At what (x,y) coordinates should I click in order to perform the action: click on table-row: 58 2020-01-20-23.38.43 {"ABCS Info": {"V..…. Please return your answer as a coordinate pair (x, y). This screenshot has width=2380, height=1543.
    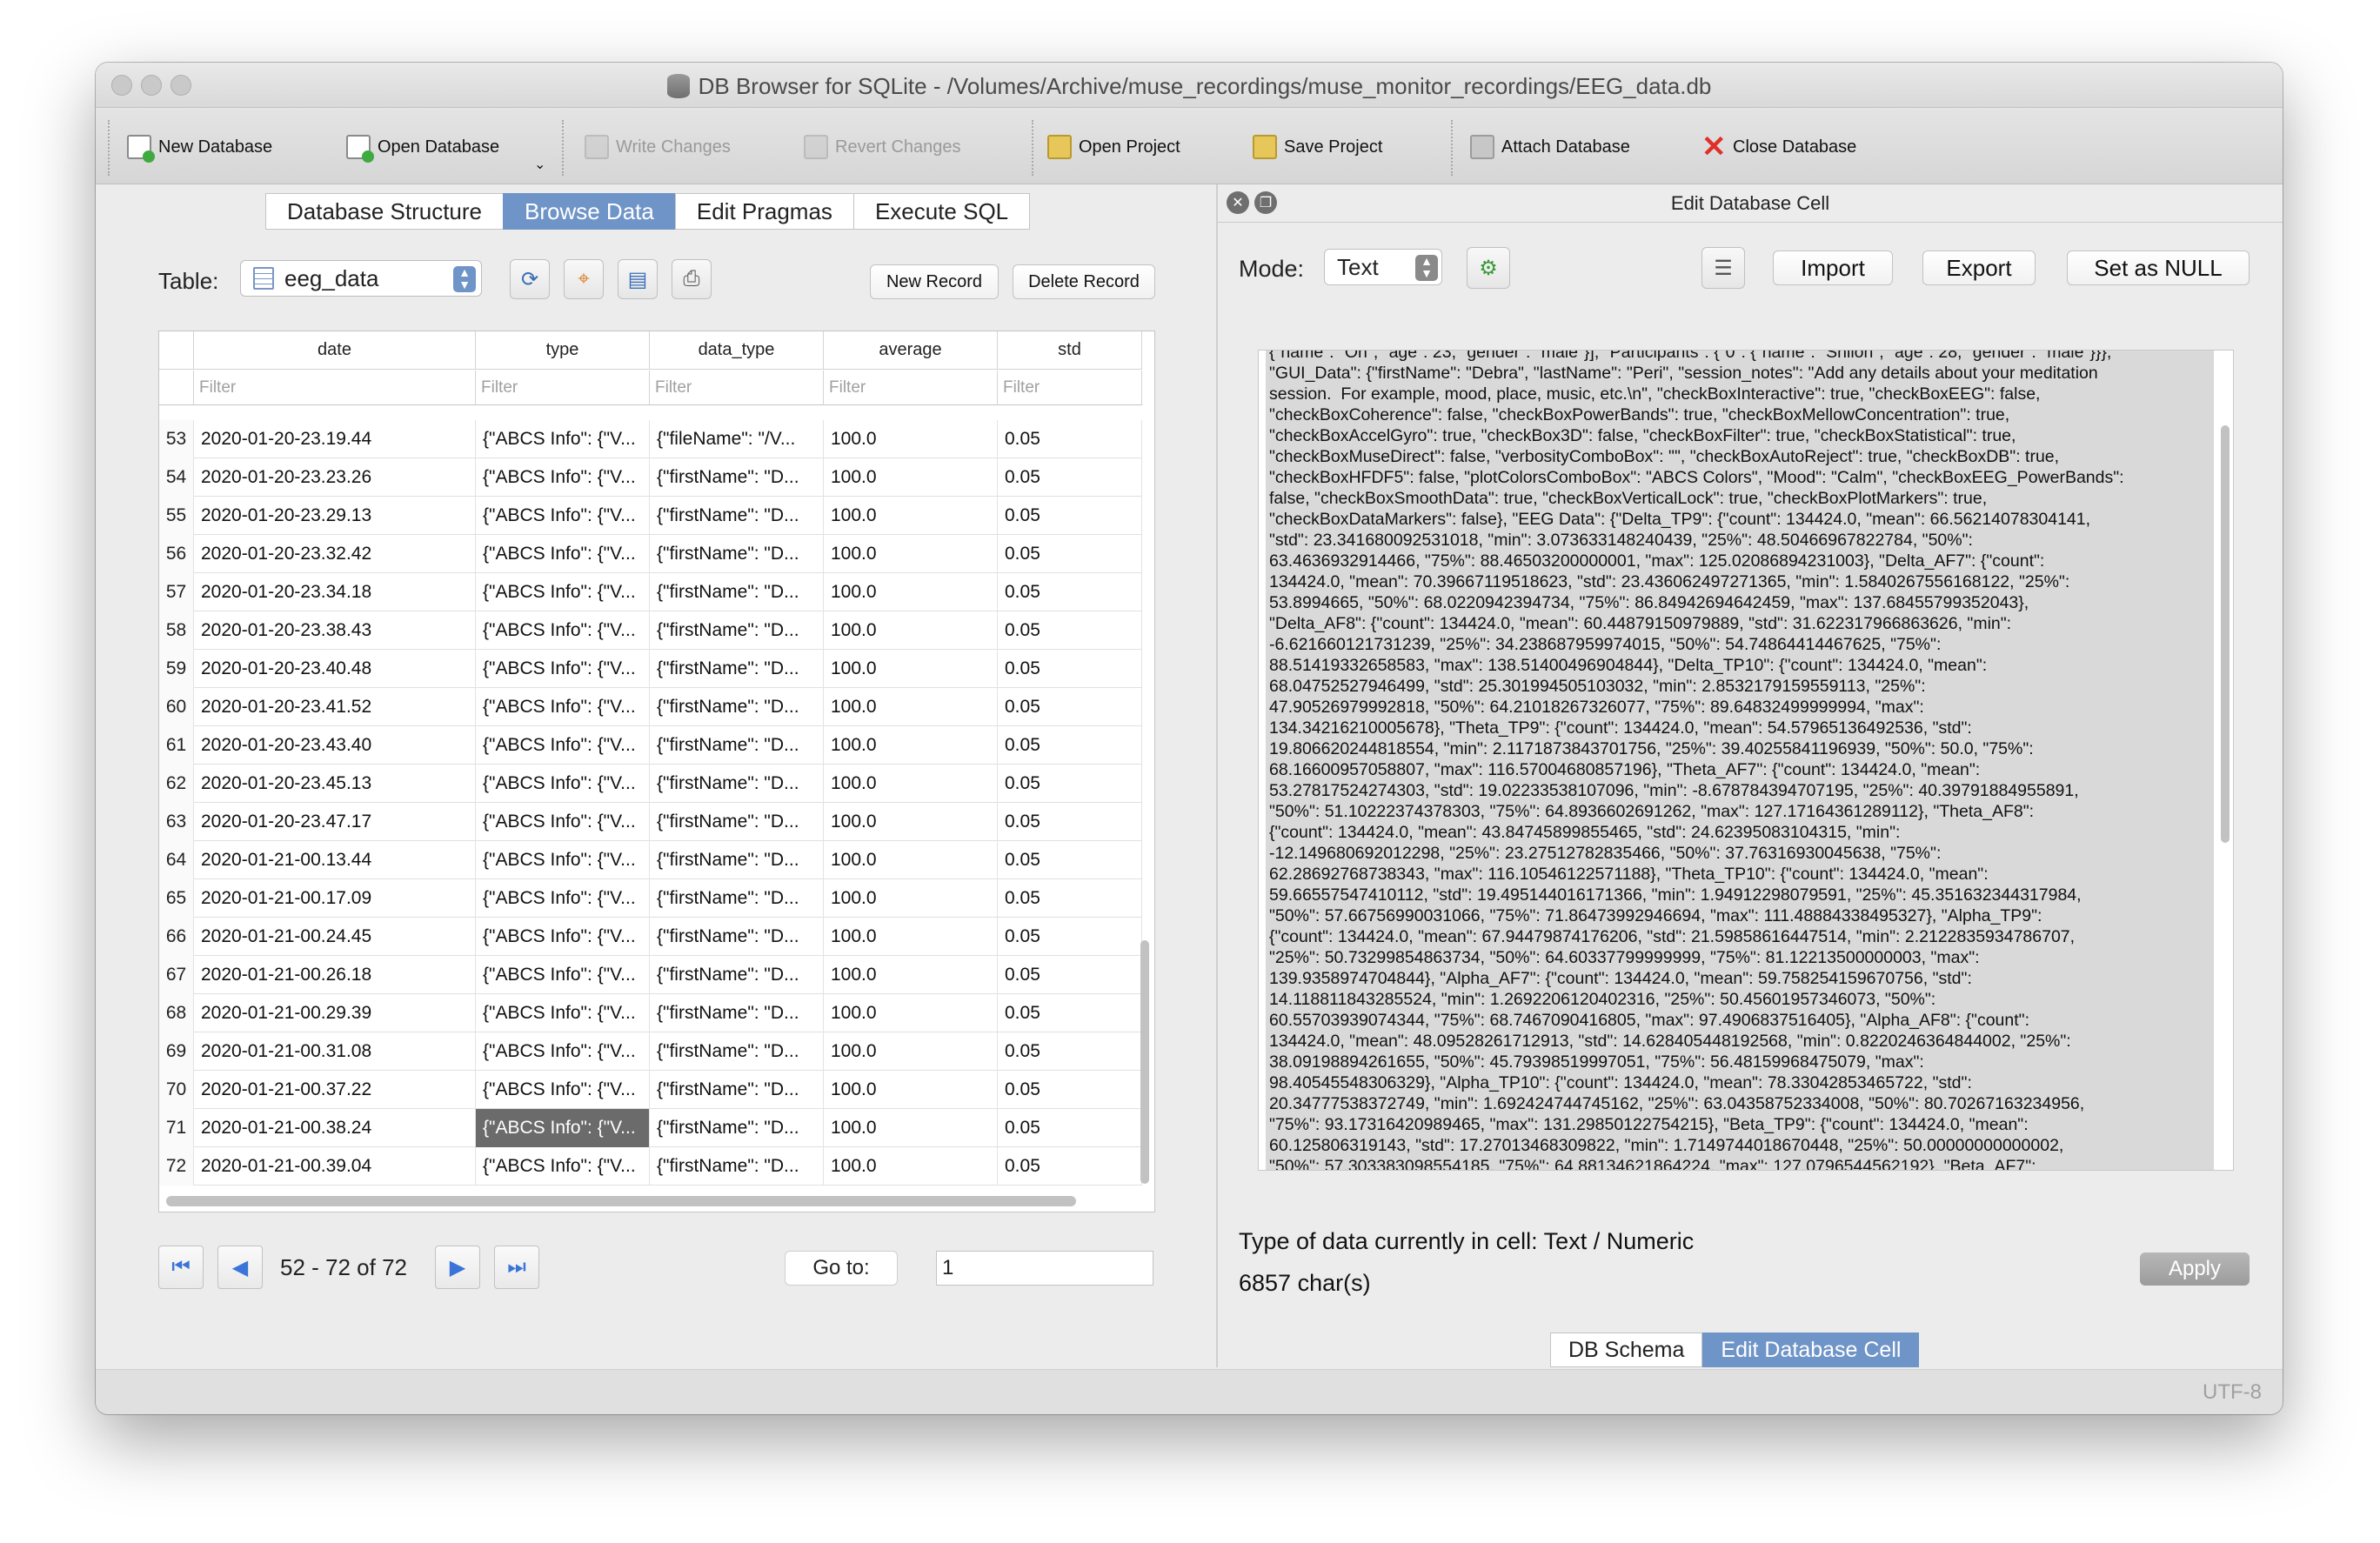
    Looking at the image, I should click on (650, 630).